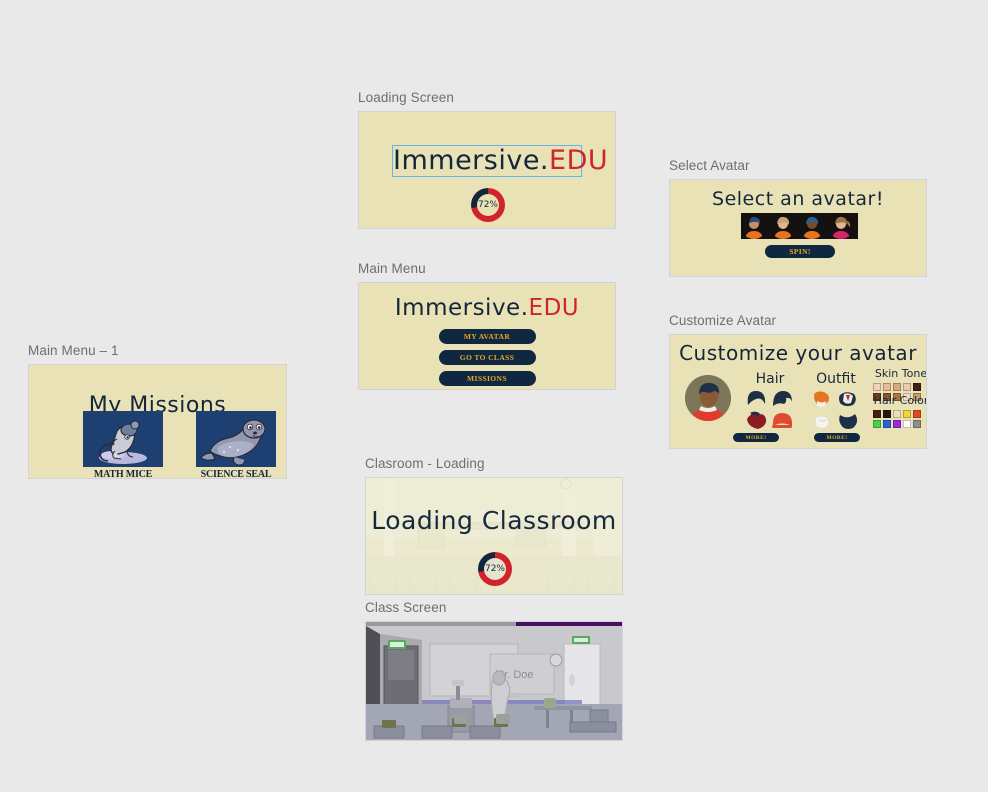 Image resolution: width=988 pixels, height=792 pixels. What do you see at coordinates (900, 400) in the screenshot?
I see `hair-color-heading: Hair Color` at bounding box center [900, 400].